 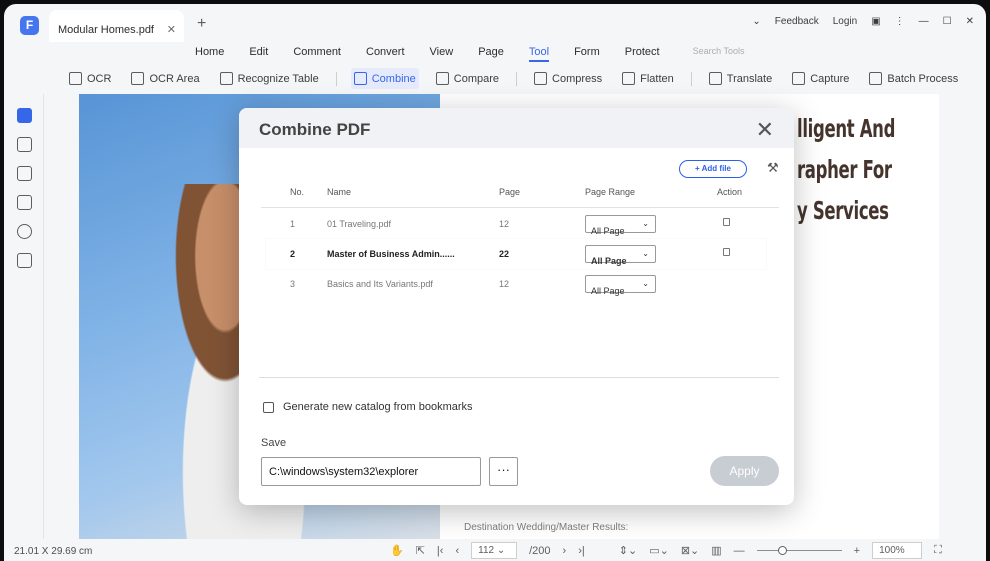 I want to click on save-path-input: C:\windows\system32\explorer, so click(x=371, y=471).